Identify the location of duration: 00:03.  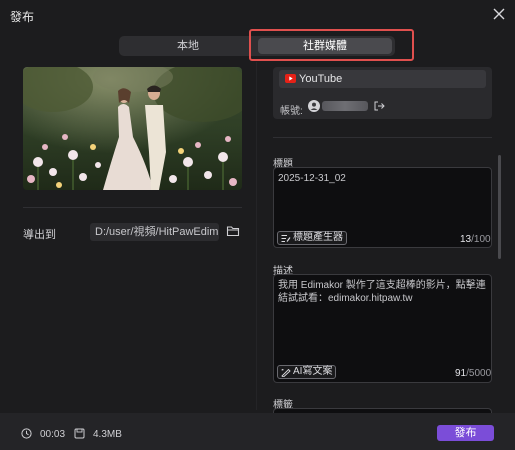
(53, 434).